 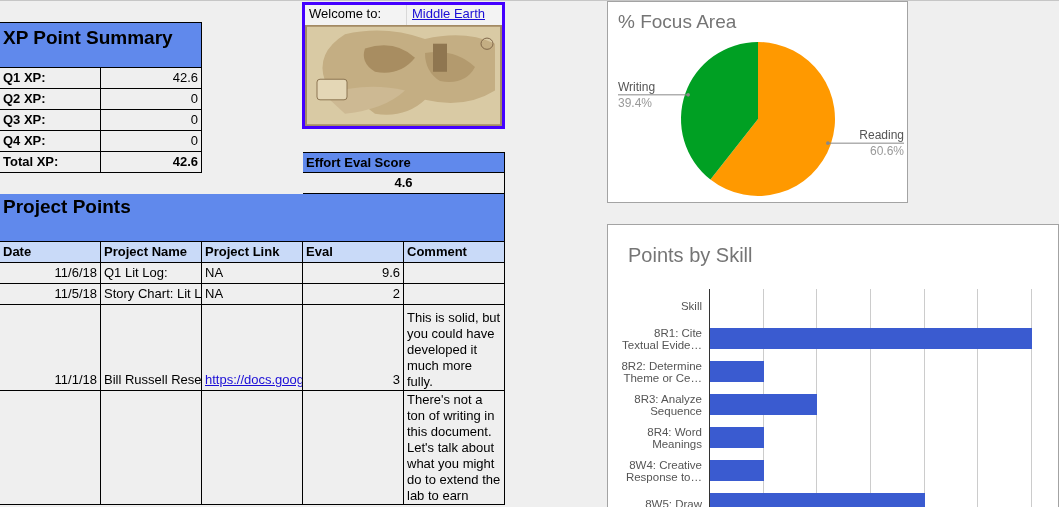 What do you see at coordinates (353, 252) in the screenshot?
I see `column-header: Eval` at bounding box center [353, 252].